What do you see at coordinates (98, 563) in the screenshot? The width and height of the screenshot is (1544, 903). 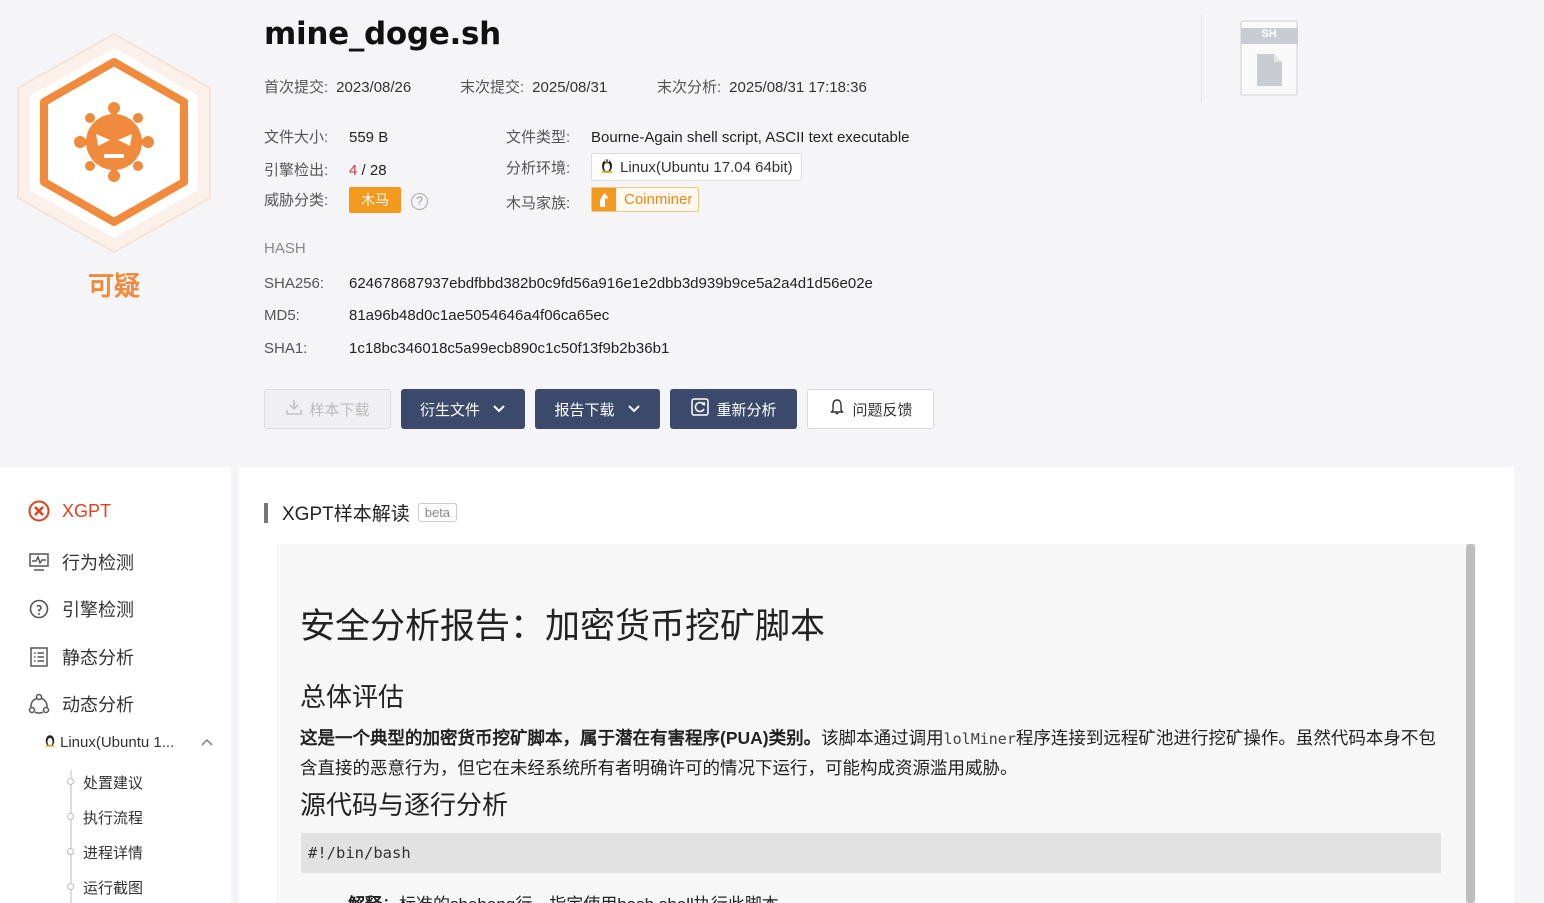 I see `sidebar-item-label: 行为检测` at bounding box center [98, 563].